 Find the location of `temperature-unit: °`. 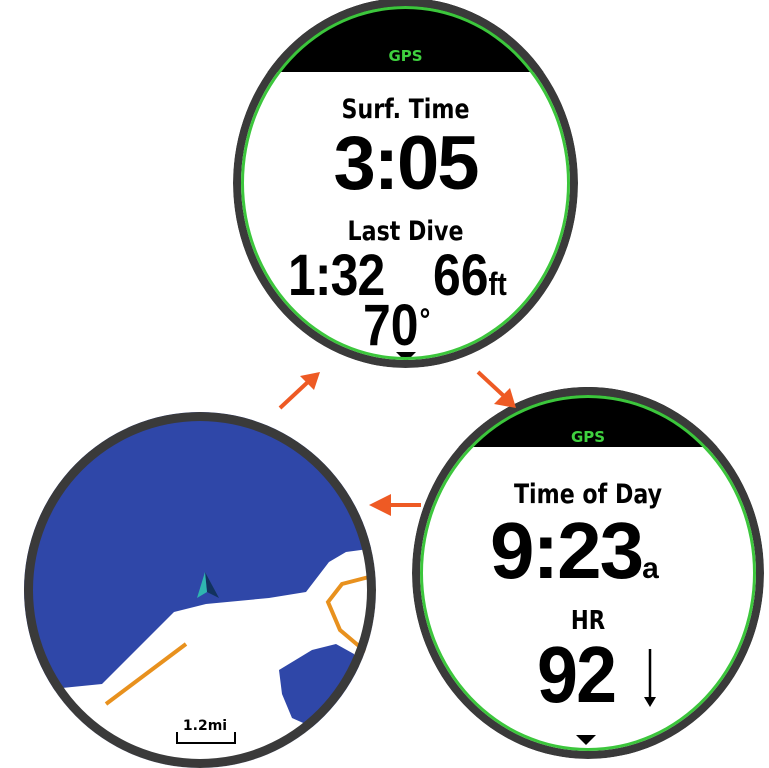

temperature-unit: ° is located at coordinates (425, 321).